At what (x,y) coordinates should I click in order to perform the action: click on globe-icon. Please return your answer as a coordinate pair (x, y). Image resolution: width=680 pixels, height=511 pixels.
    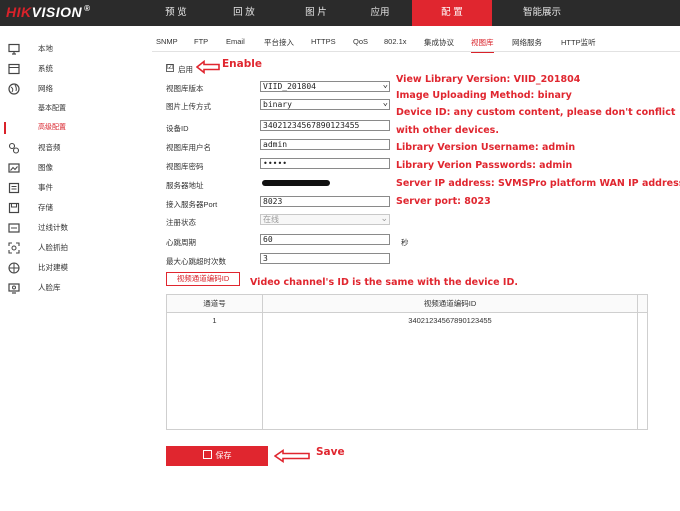
    Looking at the image, I should click on (14, 89).